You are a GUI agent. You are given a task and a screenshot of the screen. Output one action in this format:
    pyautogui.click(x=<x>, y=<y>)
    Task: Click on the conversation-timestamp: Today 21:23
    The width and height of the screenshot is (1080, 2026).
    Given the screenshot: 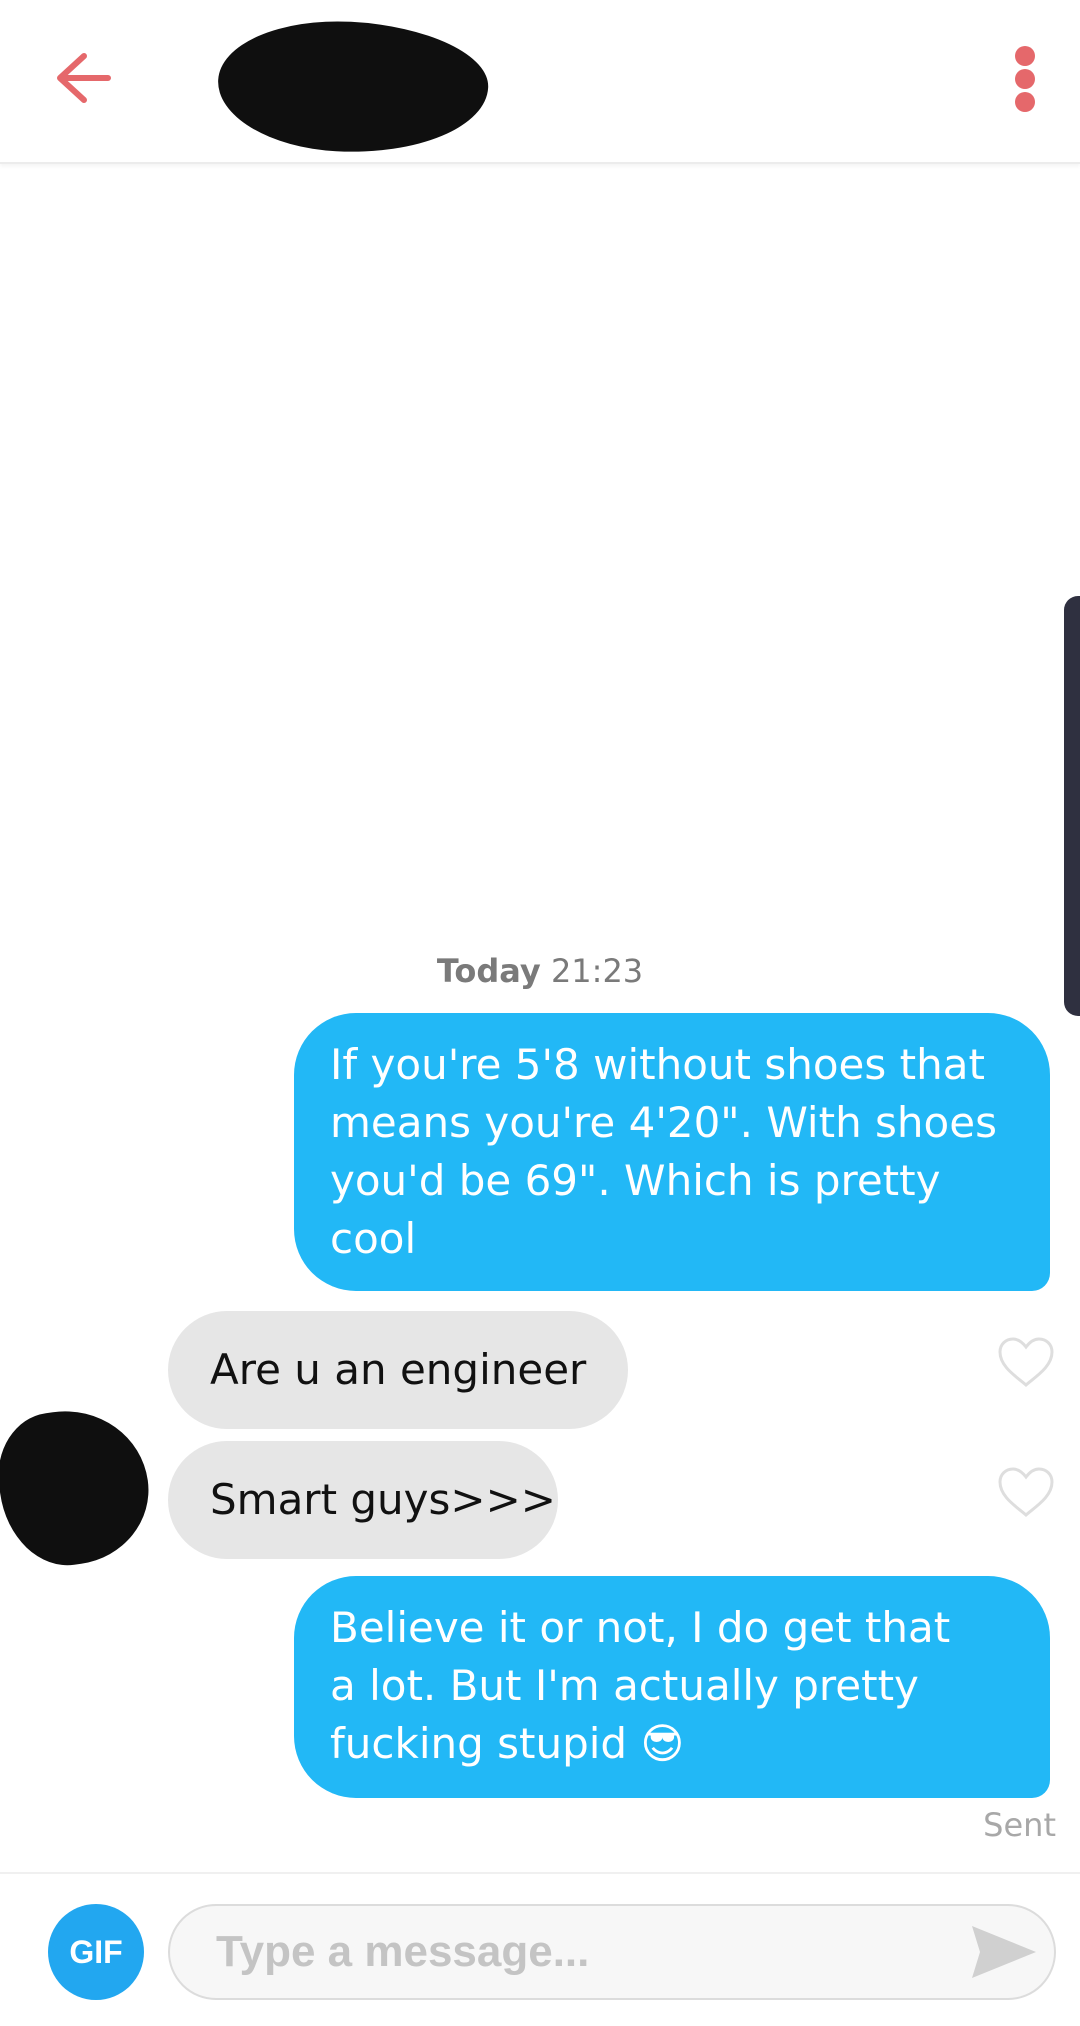 What is the action you would take?
    pyautogui.click(x=540, y=971)
    